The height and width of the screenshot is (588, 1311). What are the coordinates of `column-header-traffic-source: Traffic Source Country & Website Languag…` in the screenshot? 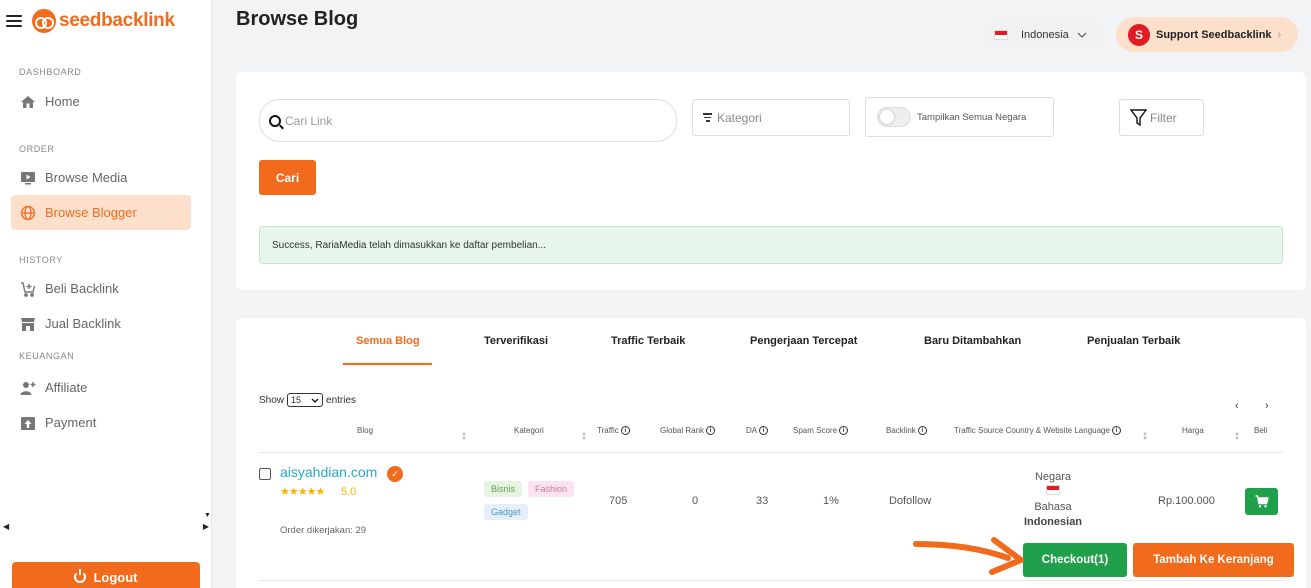 It's located at (1037, 430).